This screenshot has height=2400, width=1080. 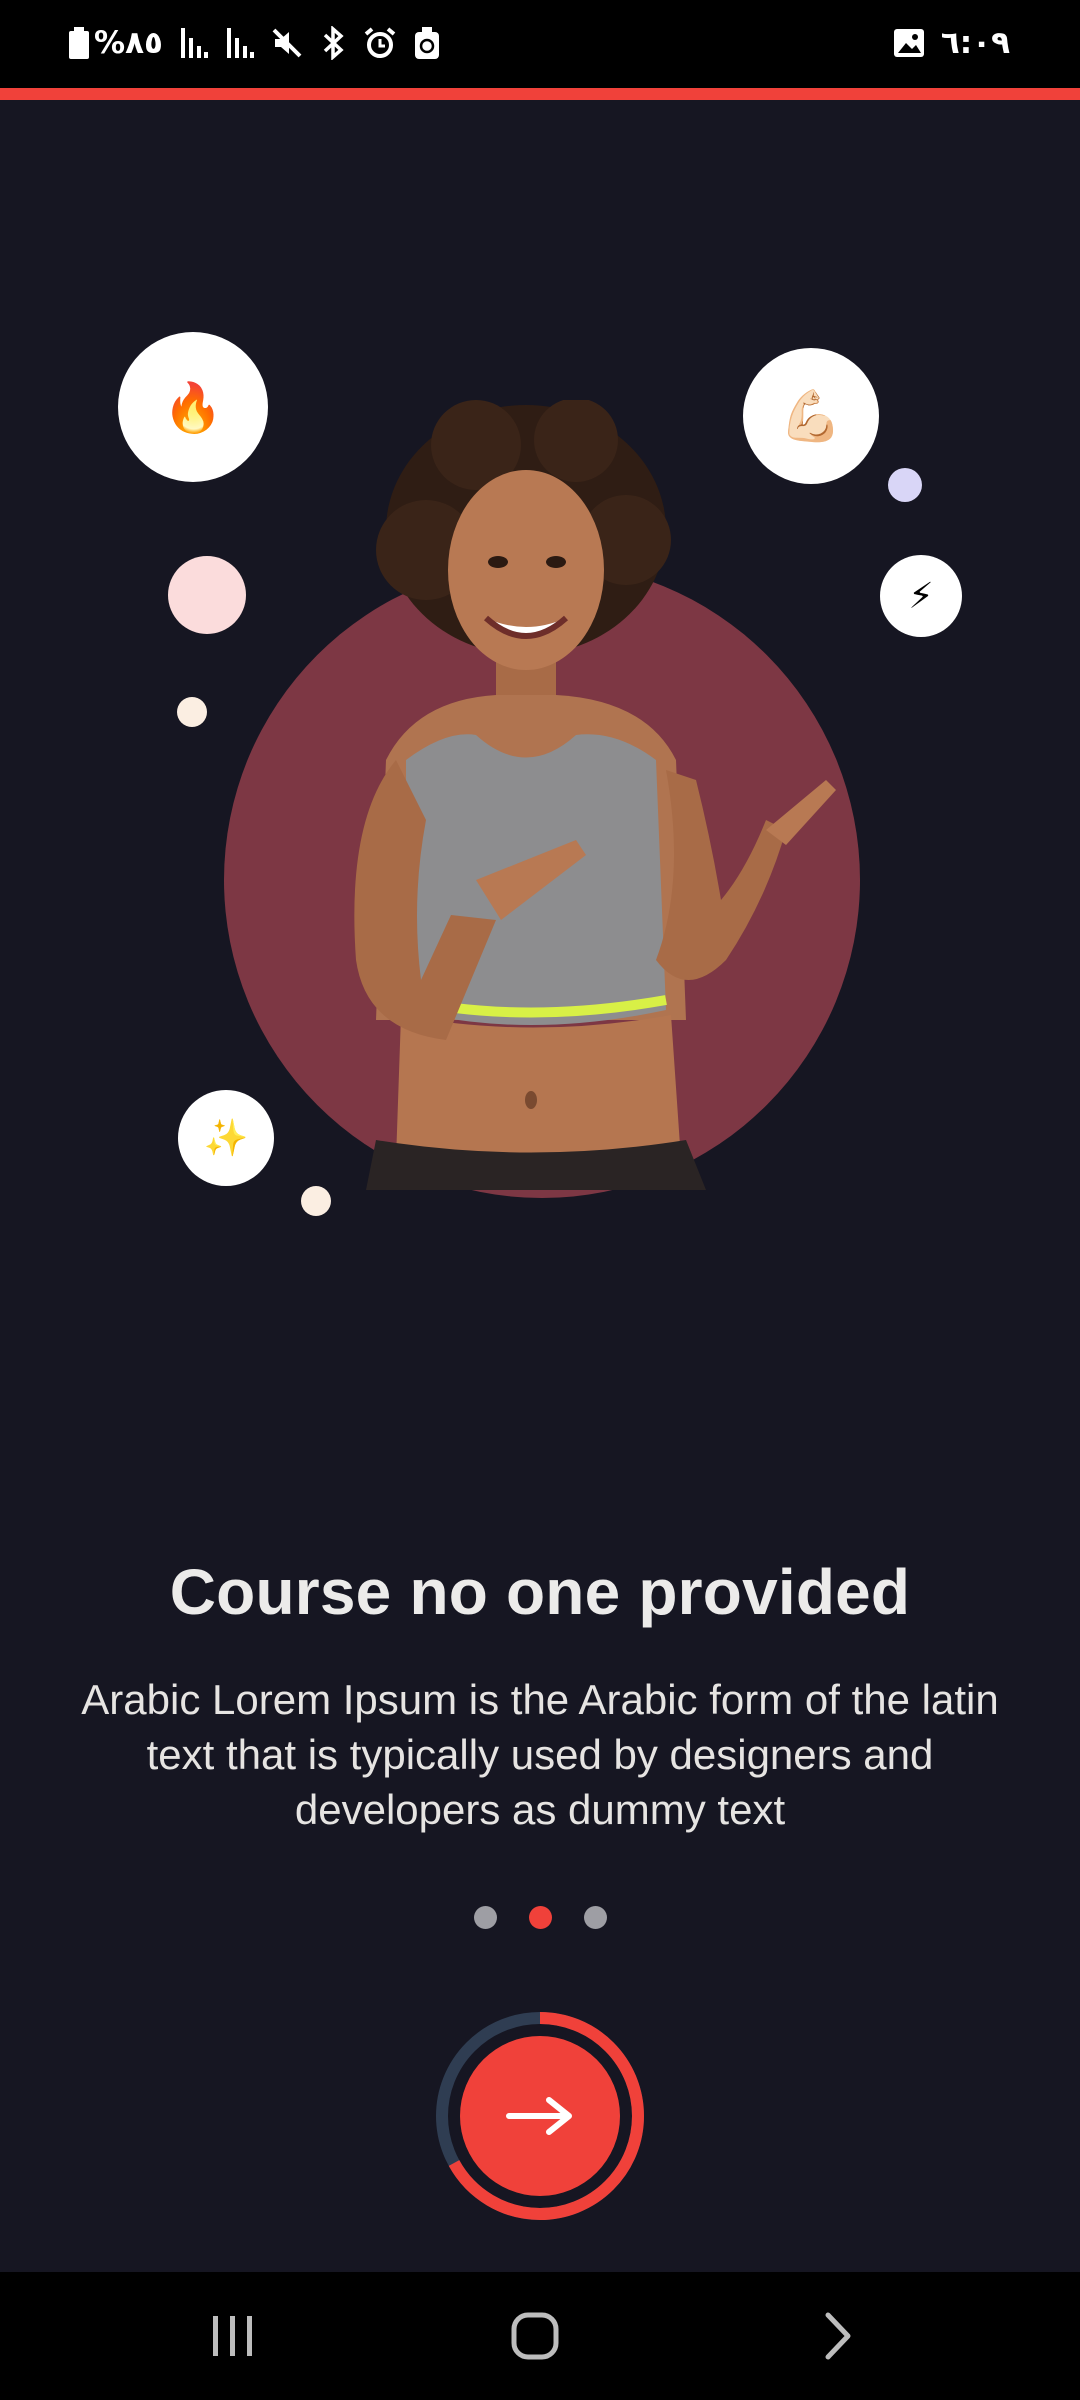 I want to click on back-icon, so click(x=838, y=2336).